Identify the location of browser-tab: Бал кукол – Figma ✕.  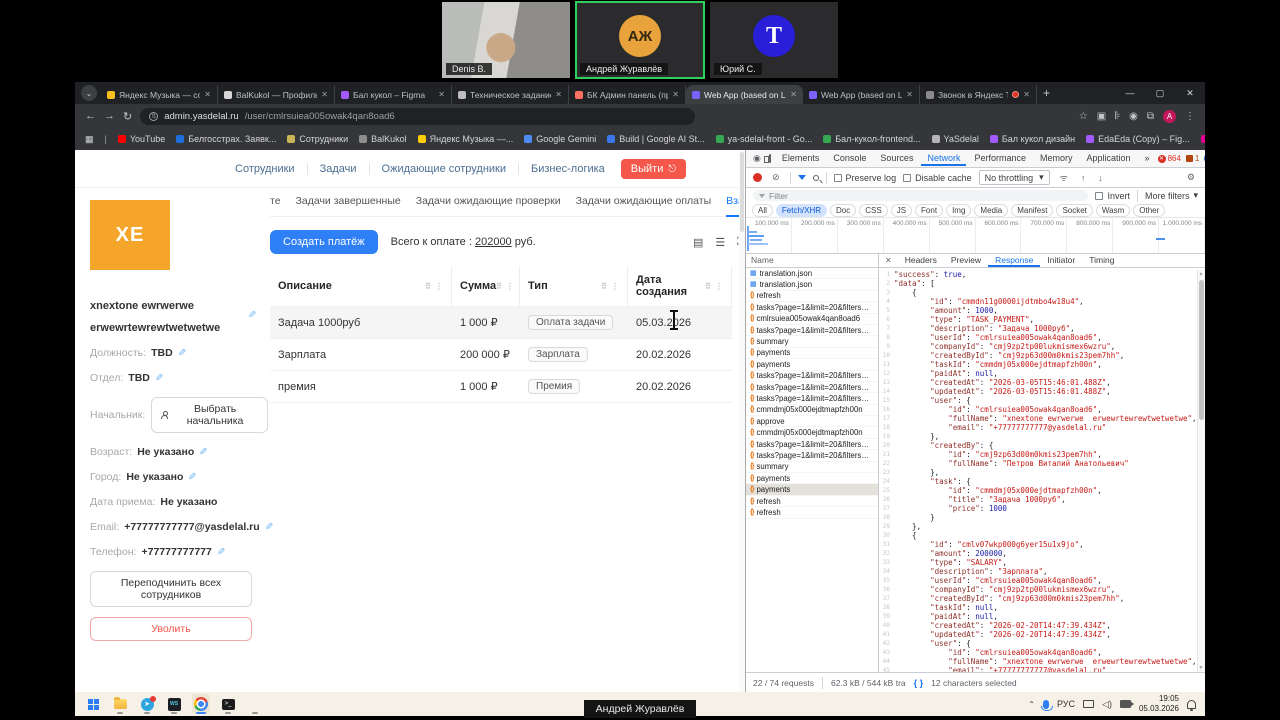
(393, 94).